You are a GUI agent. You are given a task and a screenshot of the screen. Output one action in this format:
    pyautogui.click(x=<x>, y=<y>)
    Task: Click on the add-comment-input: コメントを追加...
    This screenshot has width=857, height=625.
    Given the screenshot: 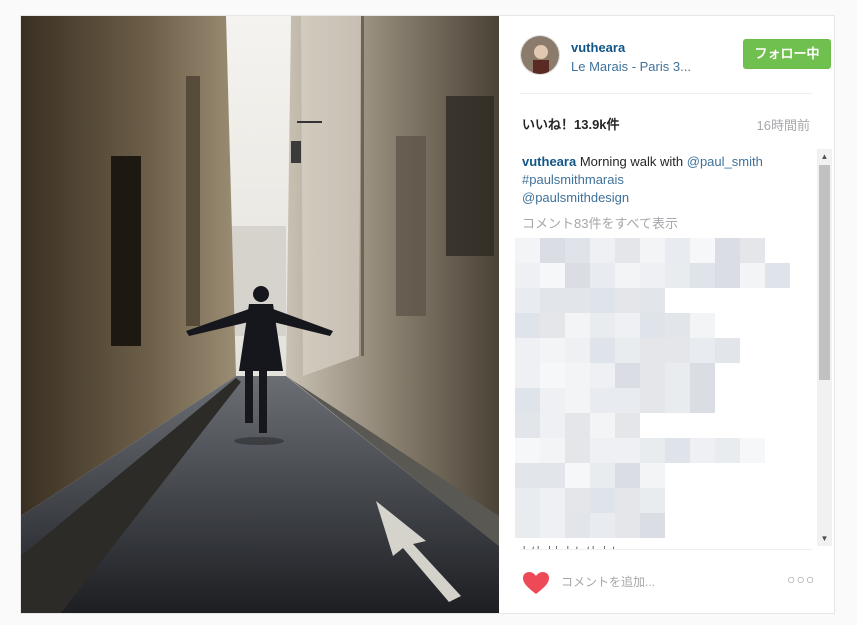 What is the action you would take?
    pyautogui.click(x=661, y=582)
    